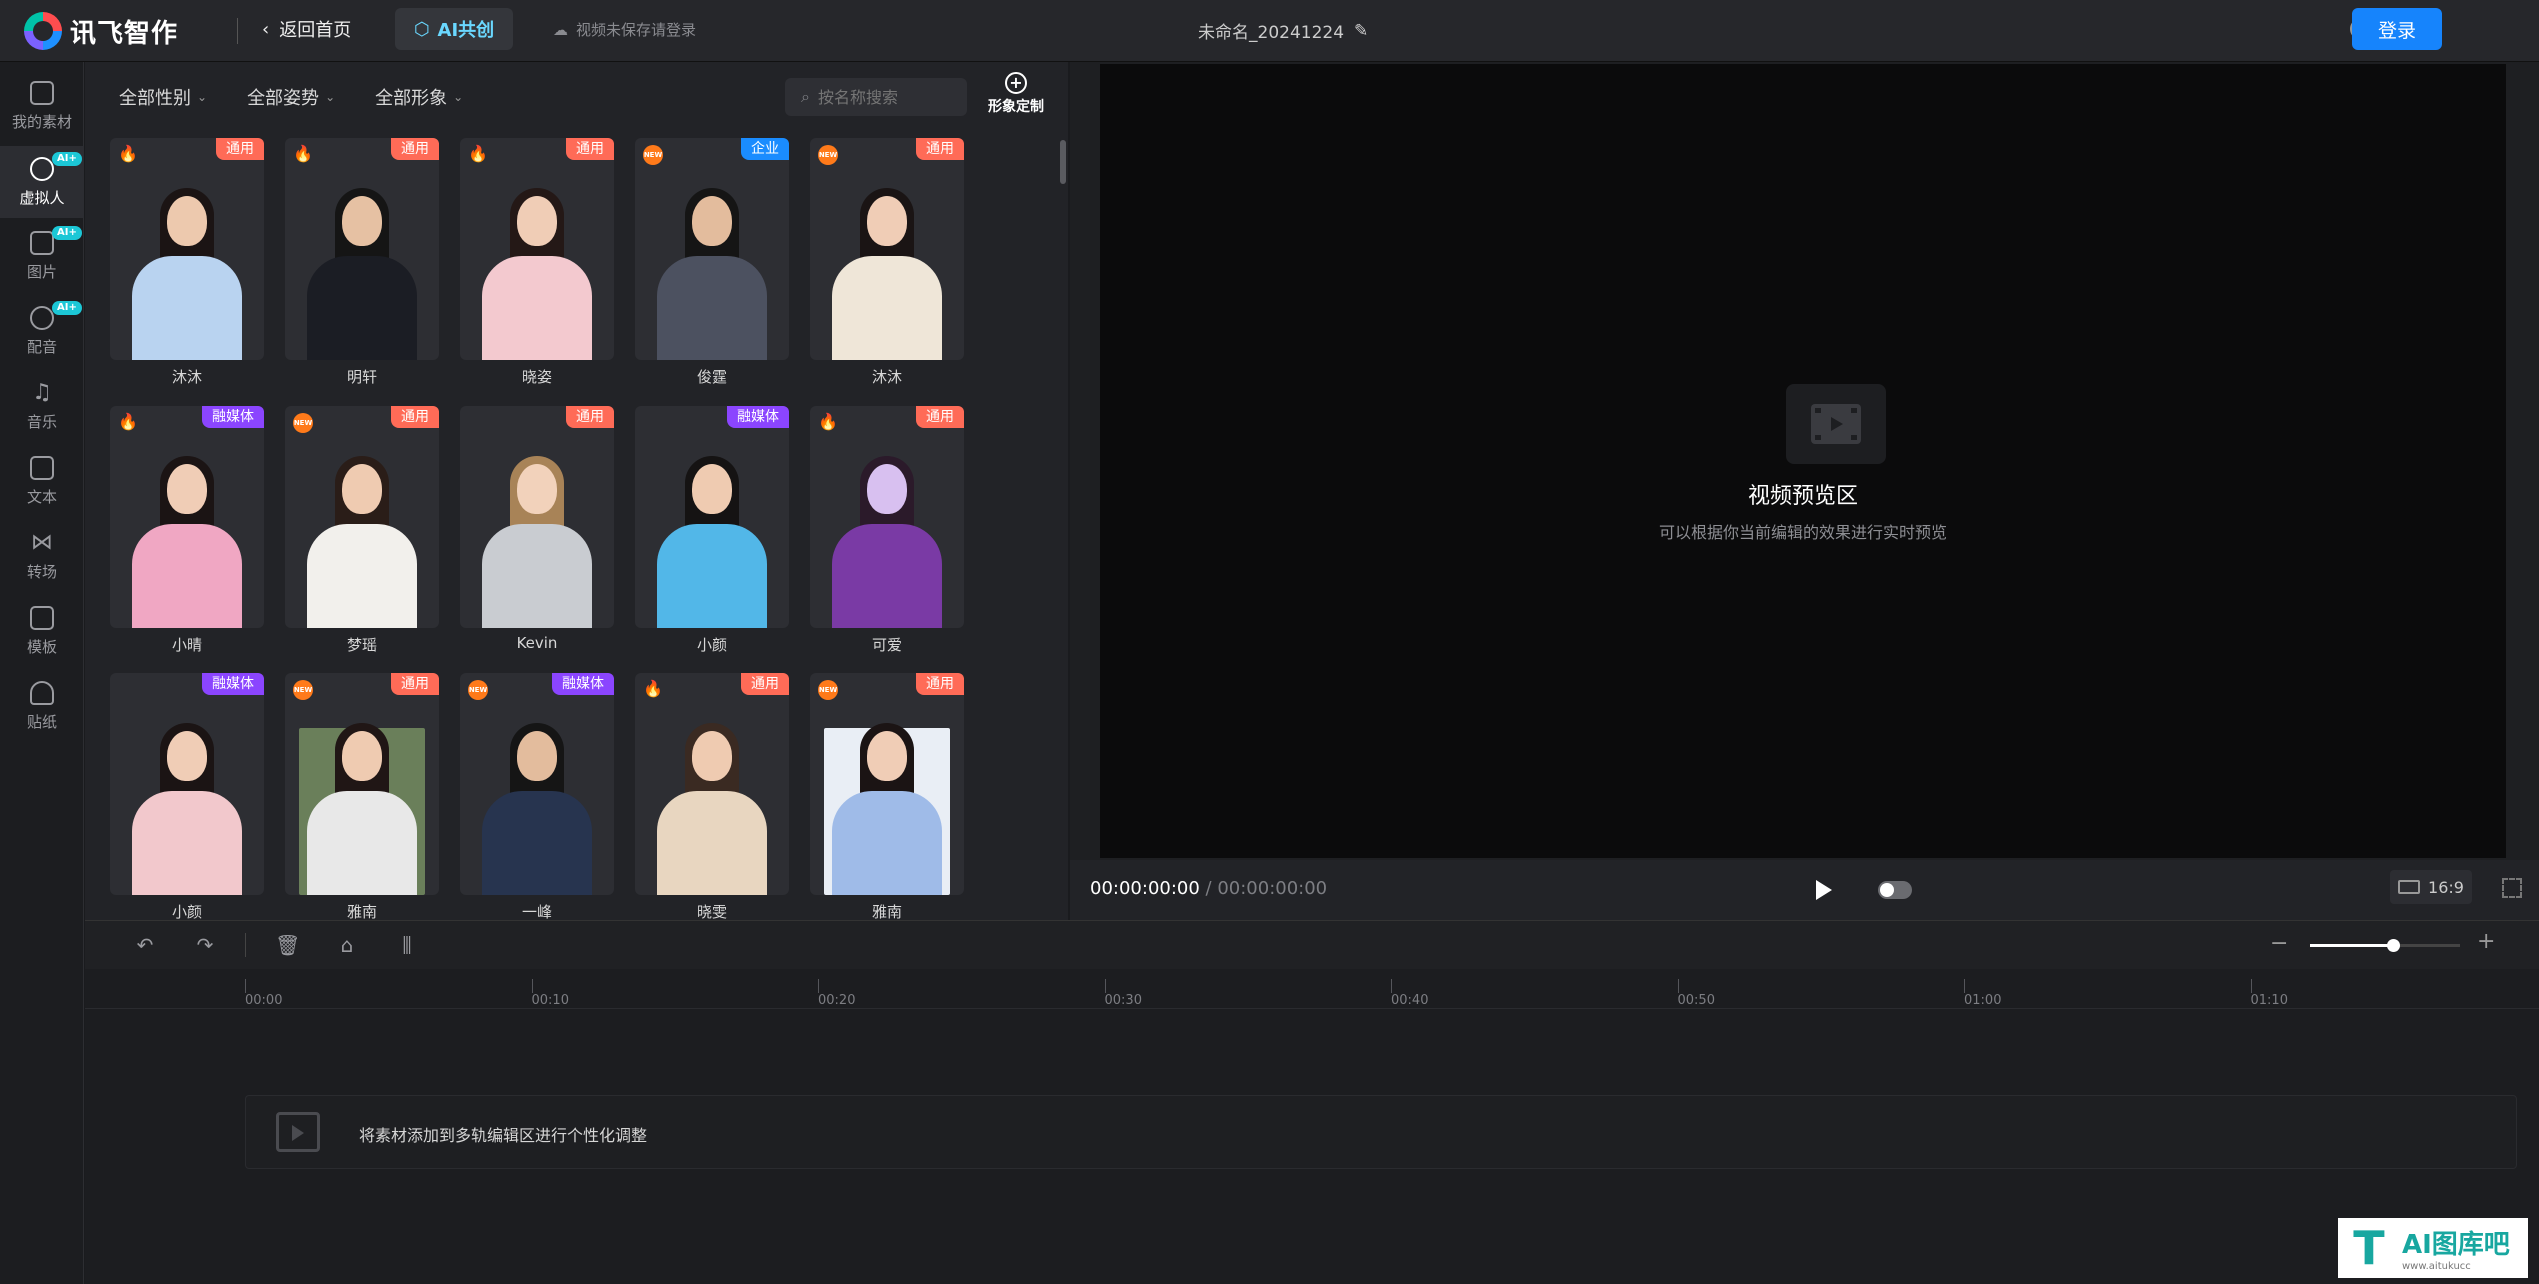 The width and height of the screenshot is (2539, 1284). What do you see at coordinates (2397, 29) in the screenshot?
I see `login-button: 登录` at bounding box center [2397, 29].